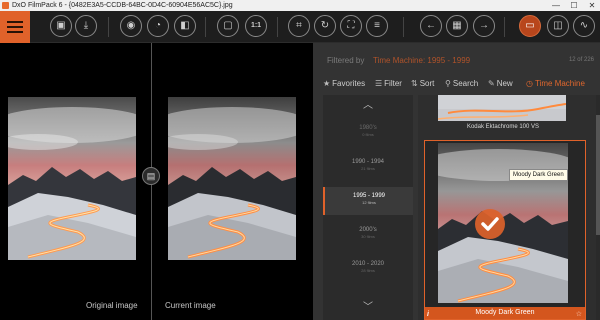 Image resolution: width=600 pixels, height=320 pixels. I want to click on period-1990-1994: 1990 - 1994 21 films, so click(368, 167).